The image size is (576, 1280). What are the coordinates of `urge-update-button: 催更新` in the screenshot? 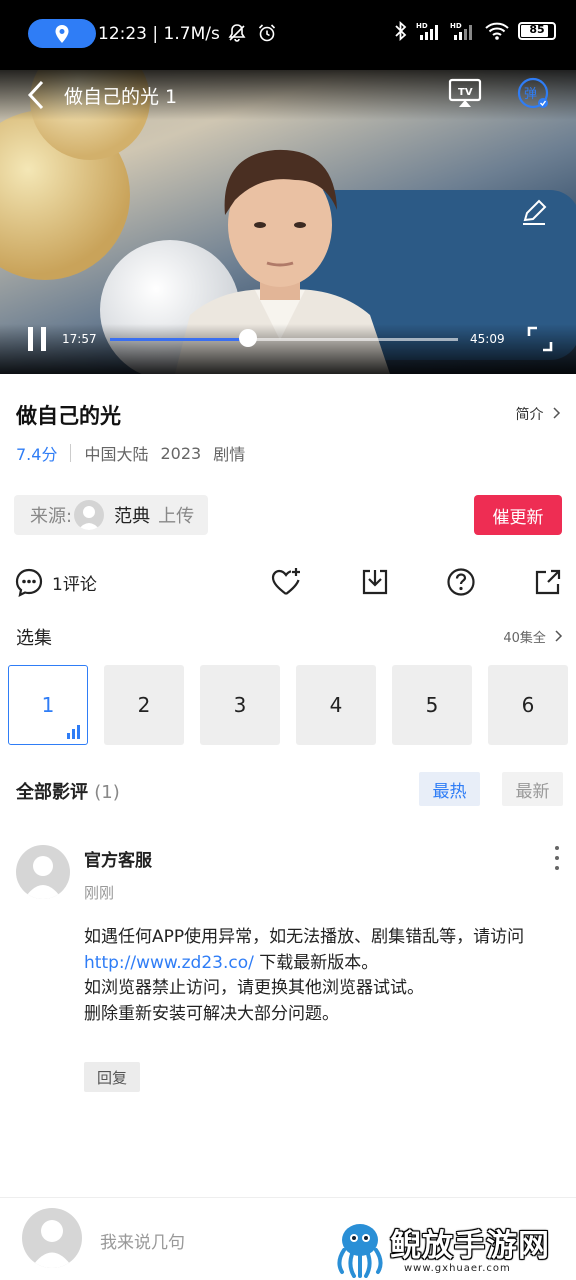 It's located at (518, 515).